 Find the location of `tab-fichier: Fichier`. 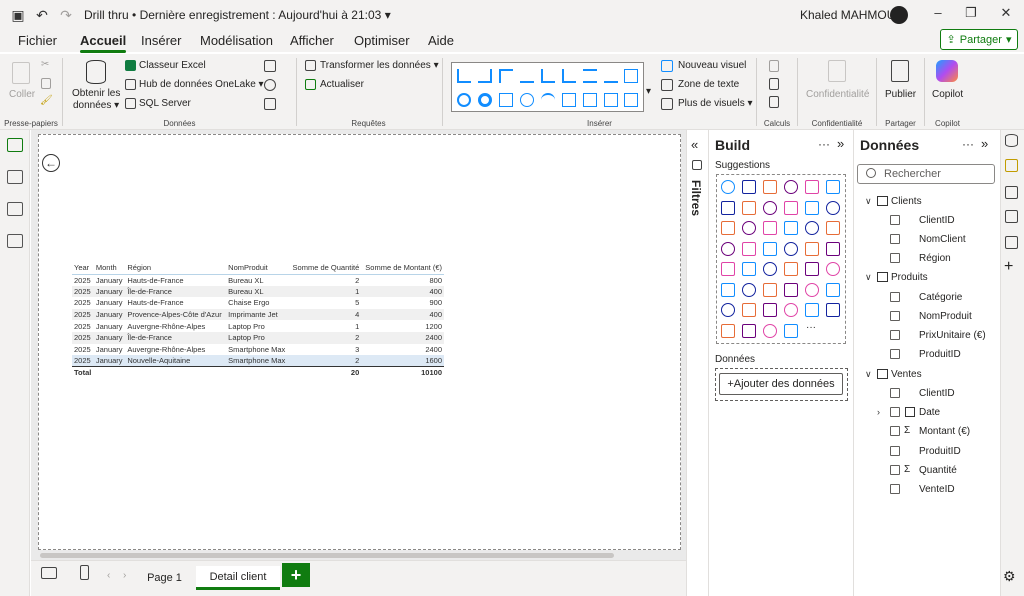

tab-fichier: Fichier is located at coordinates (37, 40).